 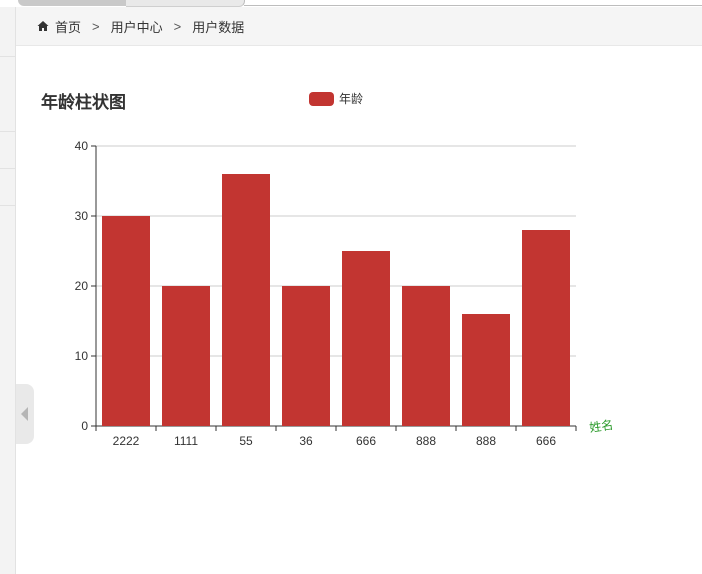 What do you see at coordinates (246, 441) in the screenshot?
I see `x-tick-label: 55` at bounding box center [246, 441].